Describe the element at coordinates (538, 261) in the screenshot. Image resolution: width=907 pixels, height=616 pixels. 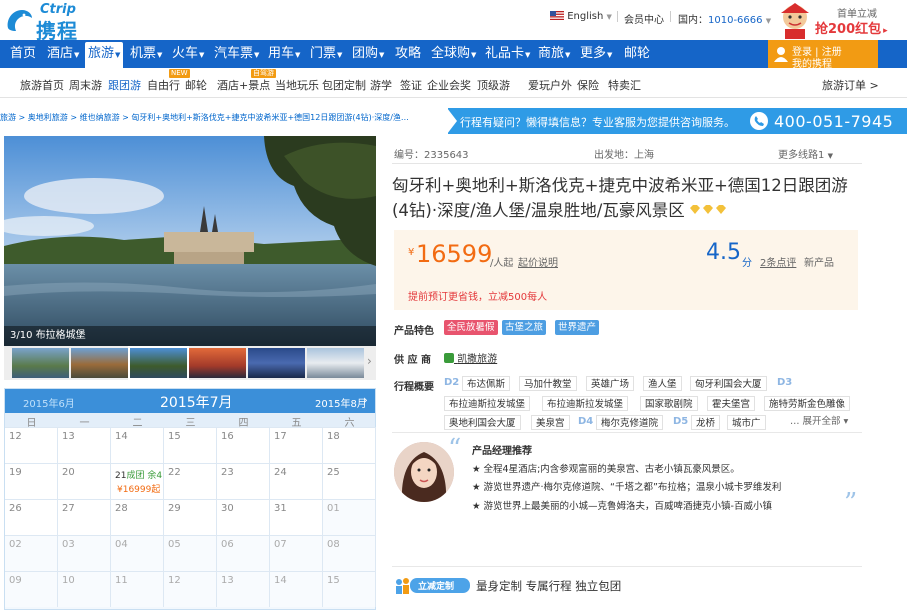
I see `price-explanation-link: 起价说明` at that location.